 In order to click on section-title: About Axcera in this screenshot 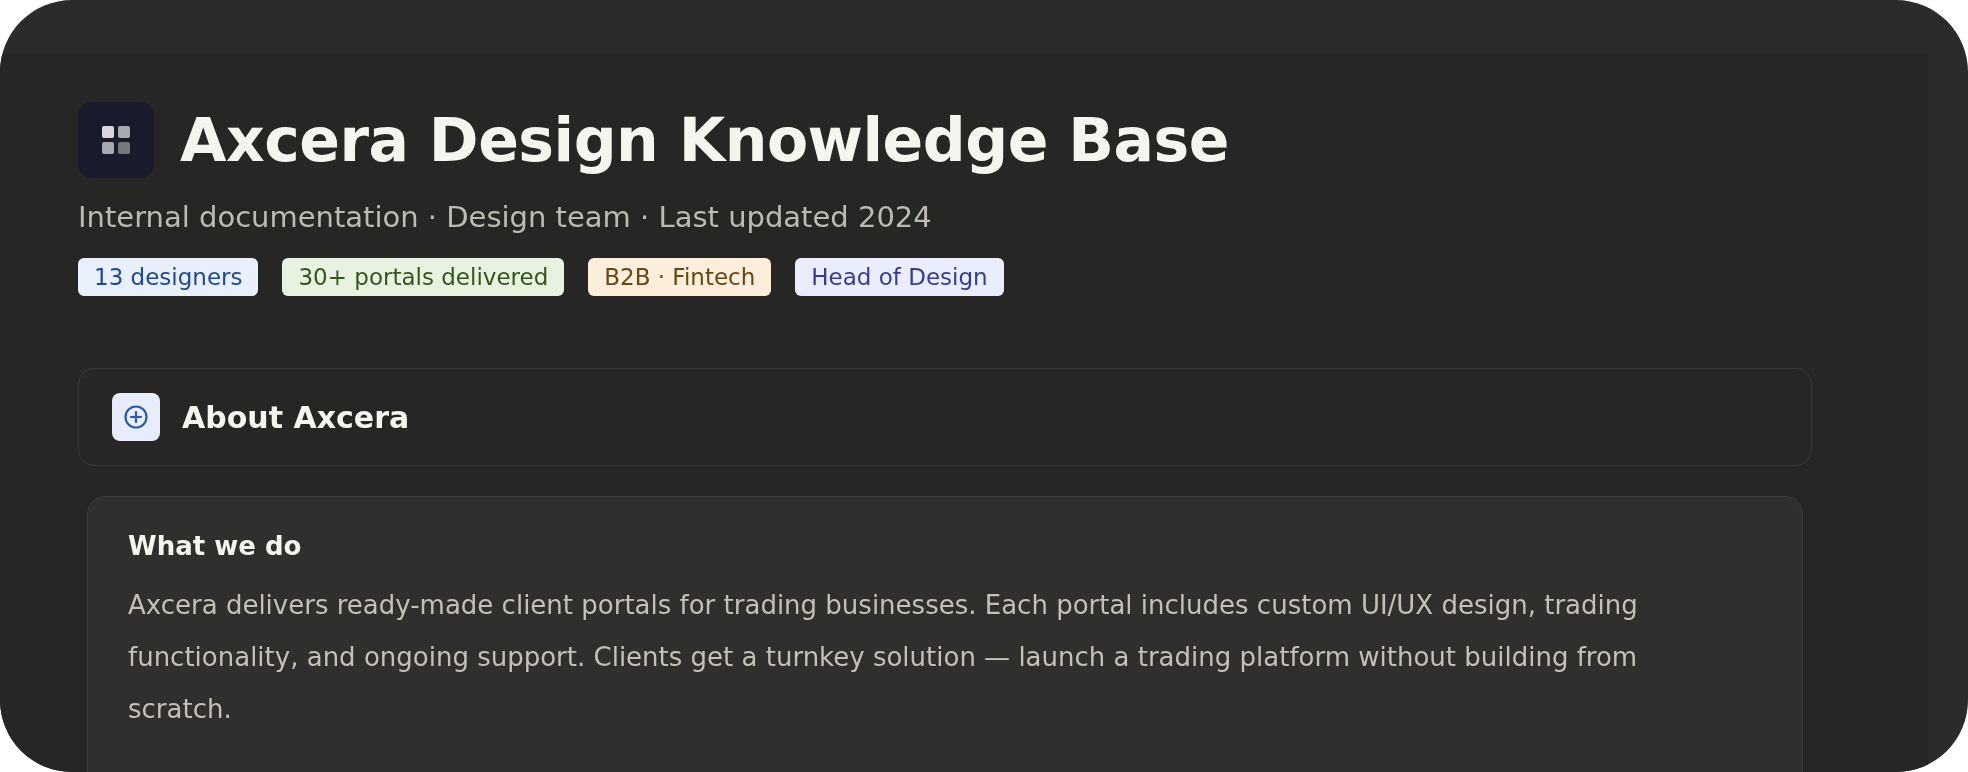, I will do `click(296, 417)`.